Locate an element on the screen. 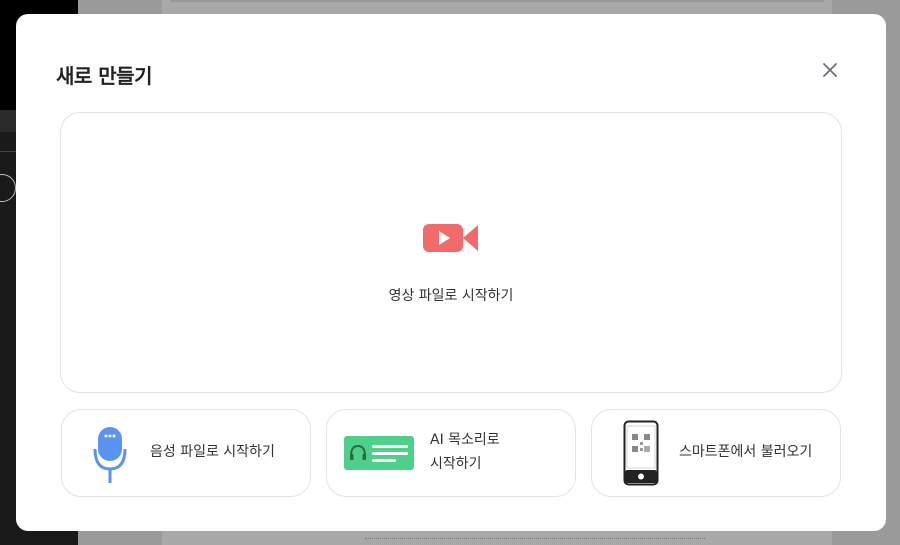  start-with-ai-voice-label: AI 목소리로 시작하기 is located at coordinates (465, 452).